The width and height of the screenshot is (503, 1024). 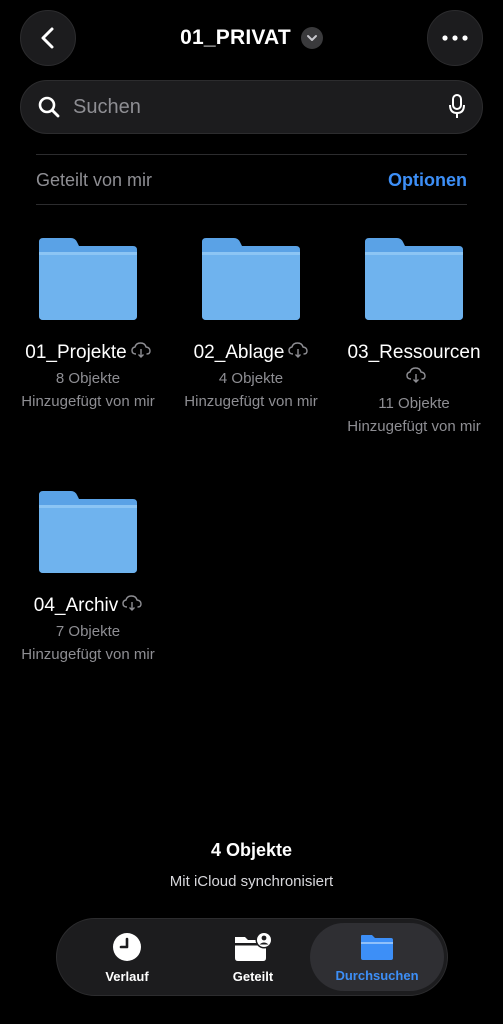 I want to click on microphone-icon, so click(x=457, y=107).